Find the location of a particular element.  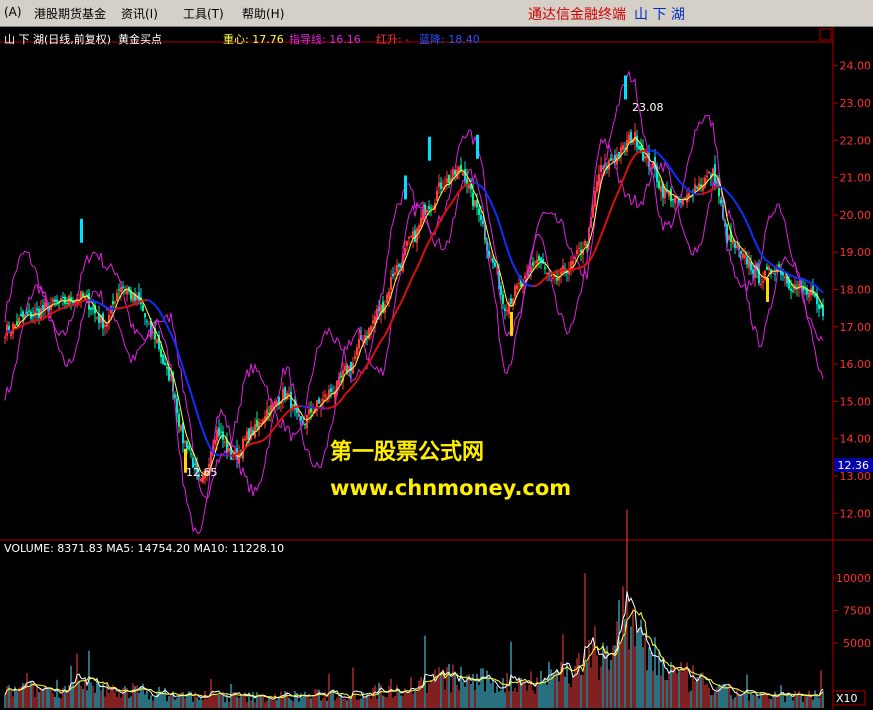

menu-item-help: 帮助(H) is located at coordinates (263, 13).